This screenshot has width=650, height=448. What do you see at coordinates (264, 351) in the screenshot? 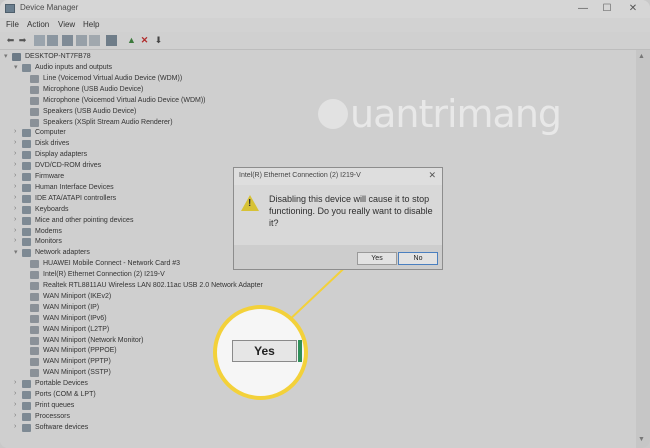
I see `magnified-yes-button: Yes` at bounding box center [264, 351].